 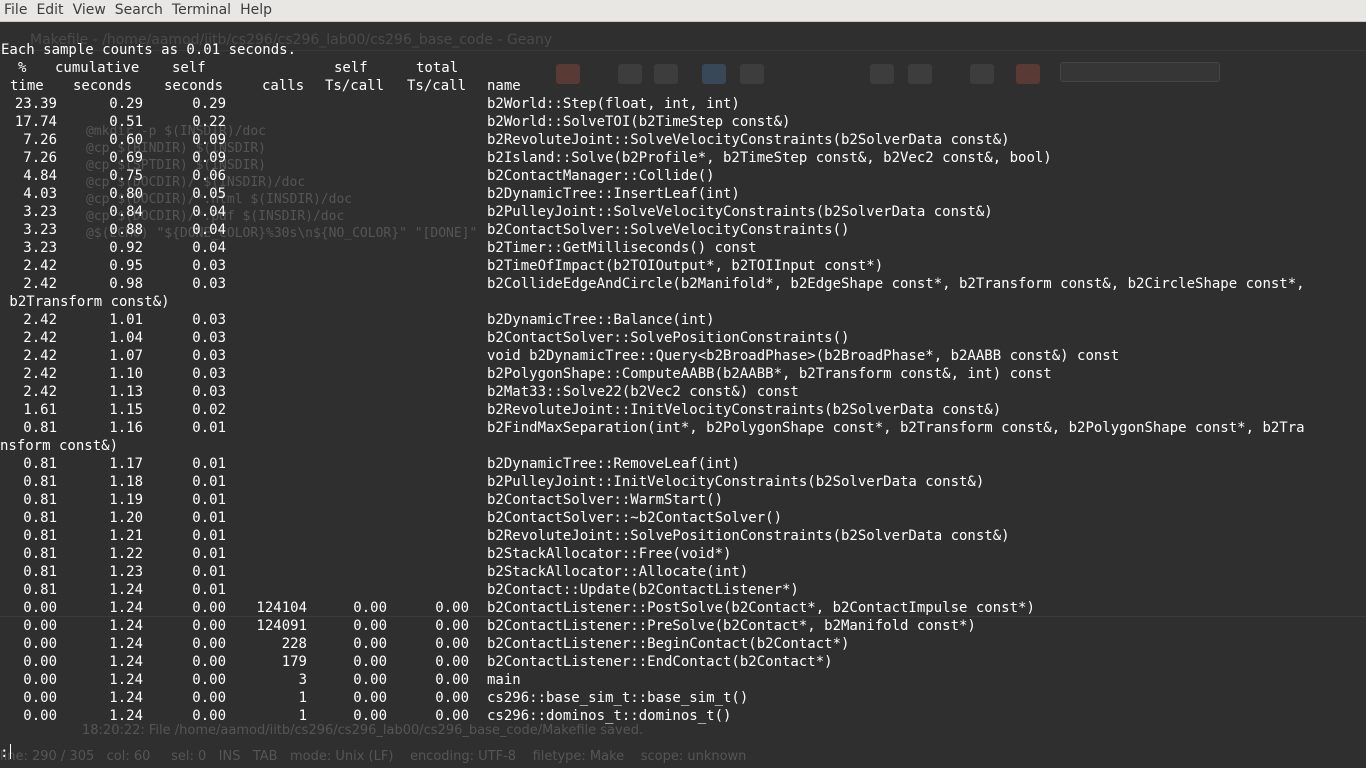 I want to click on terminal-prompt: :, so click(x=6, y=753).